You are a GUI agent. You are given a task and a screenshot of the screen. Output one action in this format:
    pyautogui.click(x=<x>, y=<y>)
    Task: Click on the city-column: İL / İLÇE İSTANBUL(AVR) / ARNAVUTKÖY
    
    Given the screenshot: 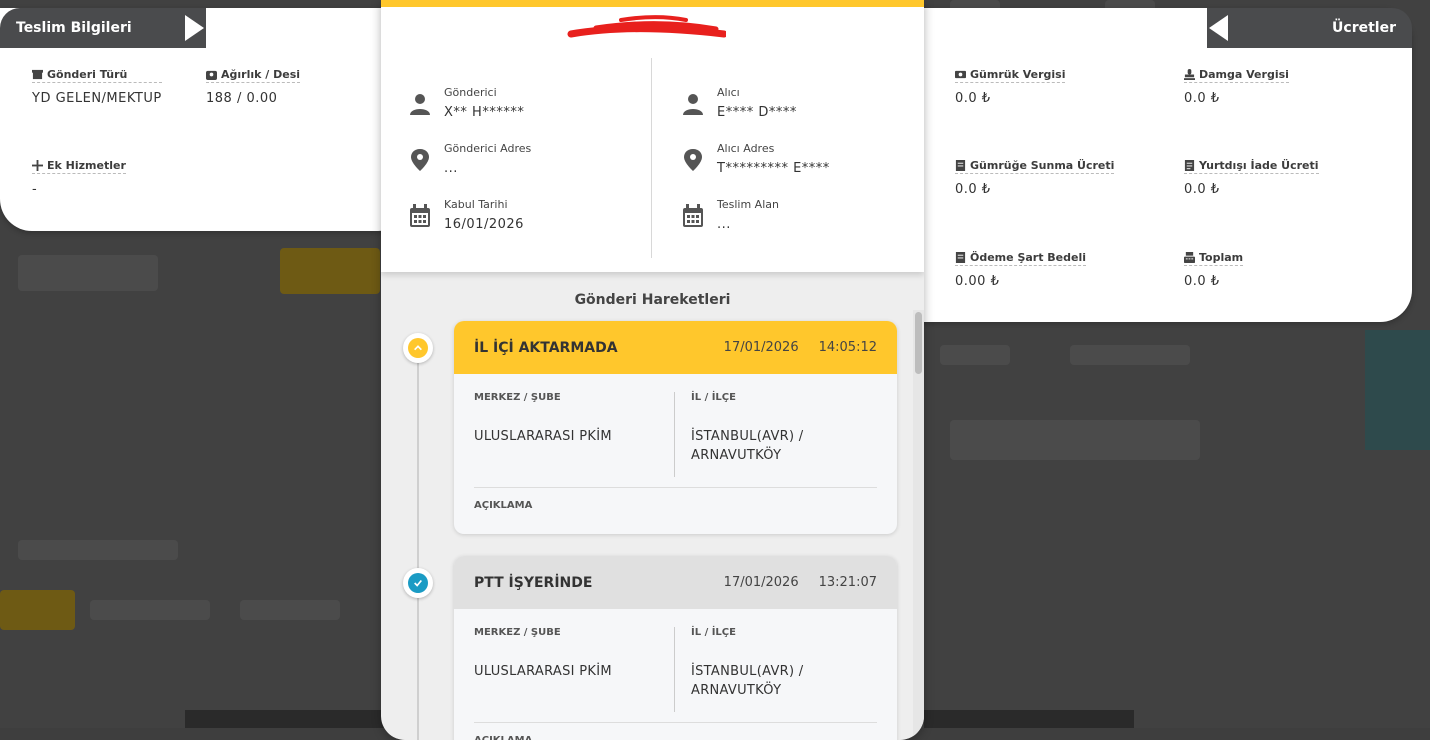 What is the action you would take?
    pyautogui.click(x=739, y=434)
    